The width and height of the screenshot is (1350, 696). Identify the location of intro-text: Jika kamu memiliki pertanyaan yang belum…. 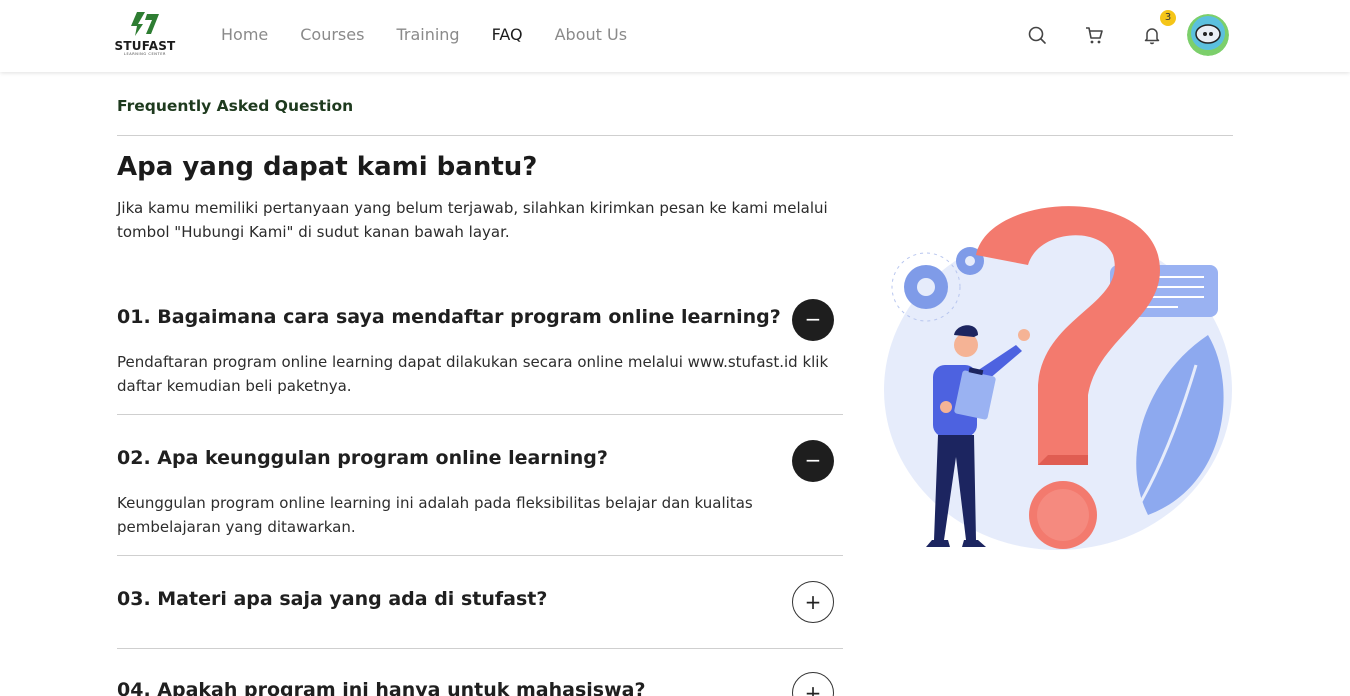
(472, 220).